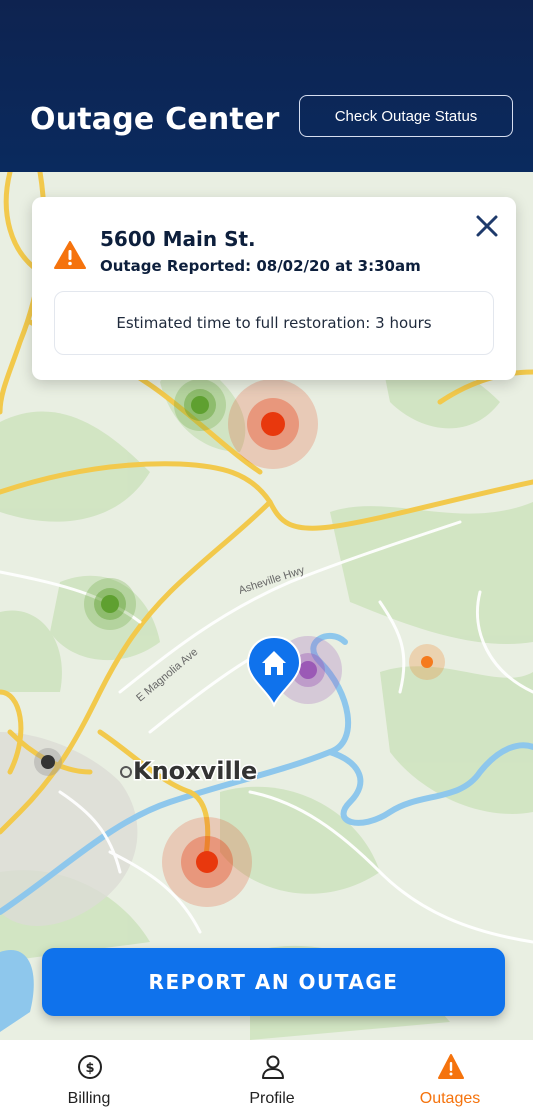  Describe the element at coordinates (48, 762) in the screenshot. I see `outage-marker-gray` at that location.